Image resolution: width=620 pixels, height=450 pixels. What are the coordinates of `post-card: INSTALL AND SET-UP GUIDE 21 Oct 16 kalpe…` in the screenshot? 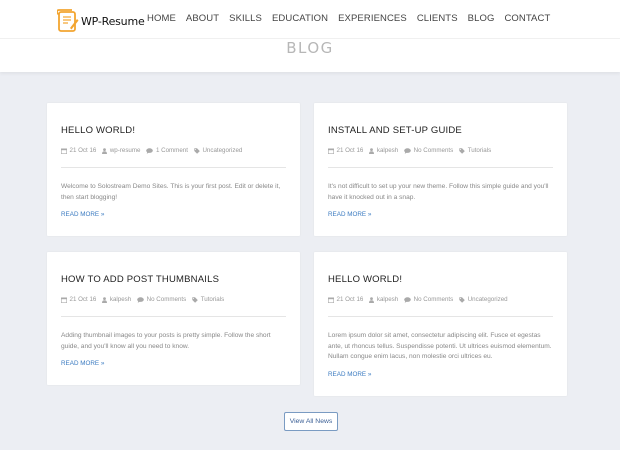 It's located at (440, 169).